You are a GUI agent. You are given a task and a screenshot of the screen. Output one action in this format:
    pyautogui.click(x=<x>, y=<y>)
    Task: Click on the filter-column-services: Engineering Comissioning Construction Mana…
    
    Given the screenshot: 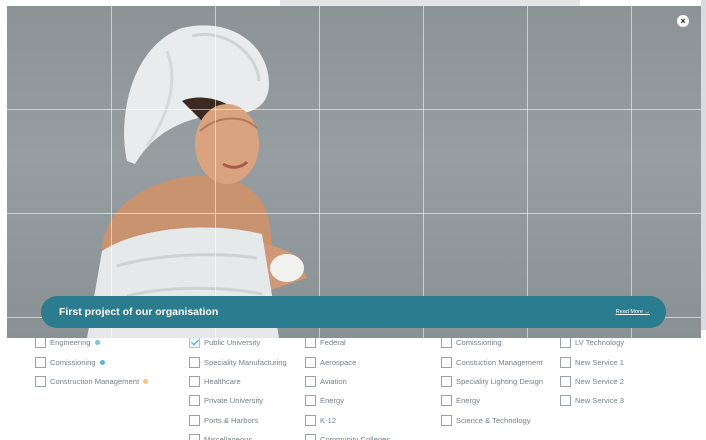 What is the action you would take?
    pyautogui.click(x=92, y=362)
    